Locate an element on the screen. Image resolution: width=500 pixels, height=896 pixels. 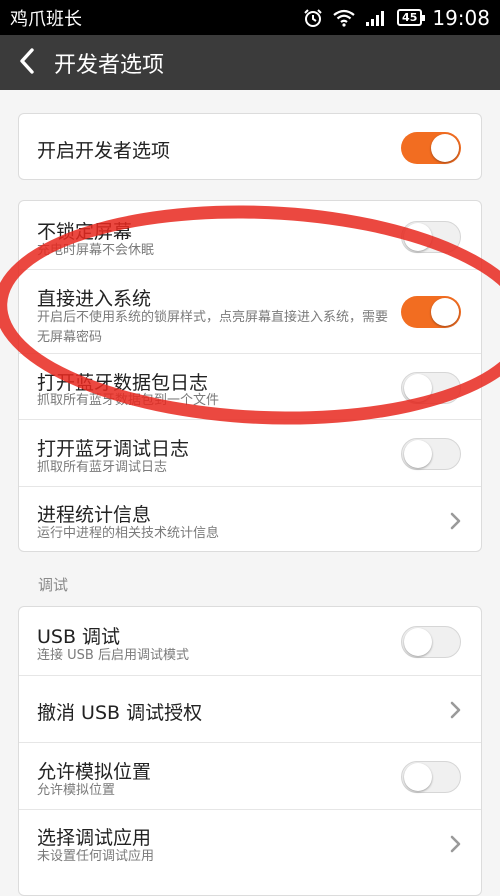
bluetooth-debug-log-toggle is located at coordinates (431, 454).